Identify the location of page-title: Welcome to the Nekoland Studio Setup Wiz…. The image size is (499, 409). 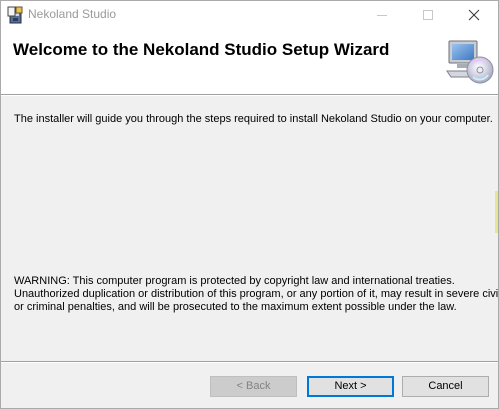
(201, 49).